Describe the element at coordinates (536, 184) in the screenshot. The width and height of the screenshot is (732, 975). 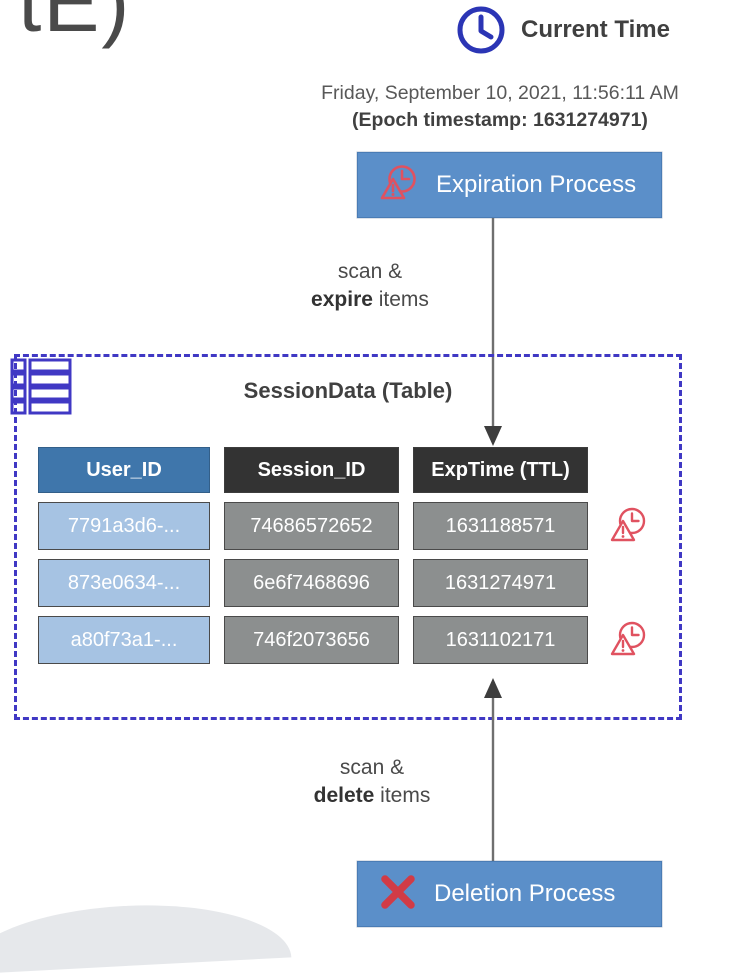
I see `expiration-process-label: Expiration Process` at that location.